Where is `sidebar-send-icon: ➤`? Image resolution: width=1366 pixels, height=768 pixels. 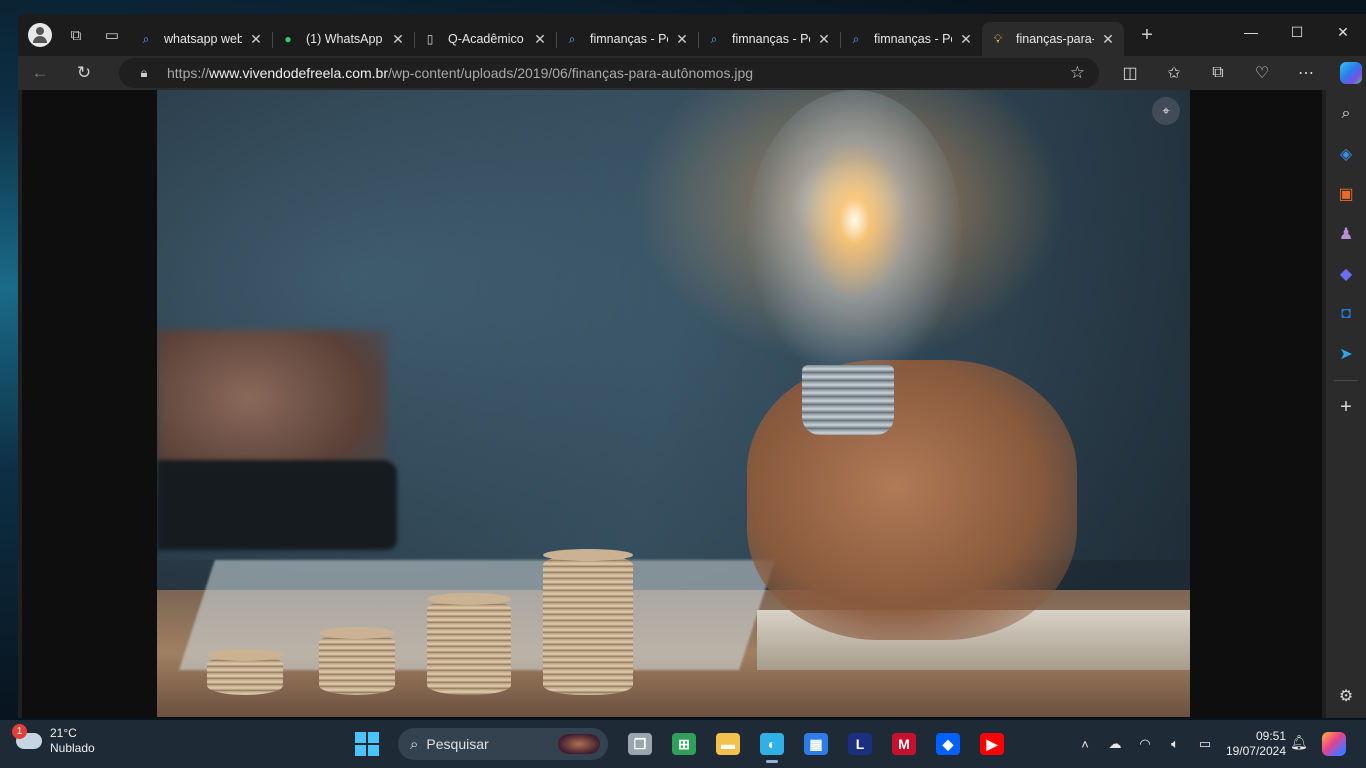
sidebar-send-icon: ➤ is located at coordinates (1346, 354).